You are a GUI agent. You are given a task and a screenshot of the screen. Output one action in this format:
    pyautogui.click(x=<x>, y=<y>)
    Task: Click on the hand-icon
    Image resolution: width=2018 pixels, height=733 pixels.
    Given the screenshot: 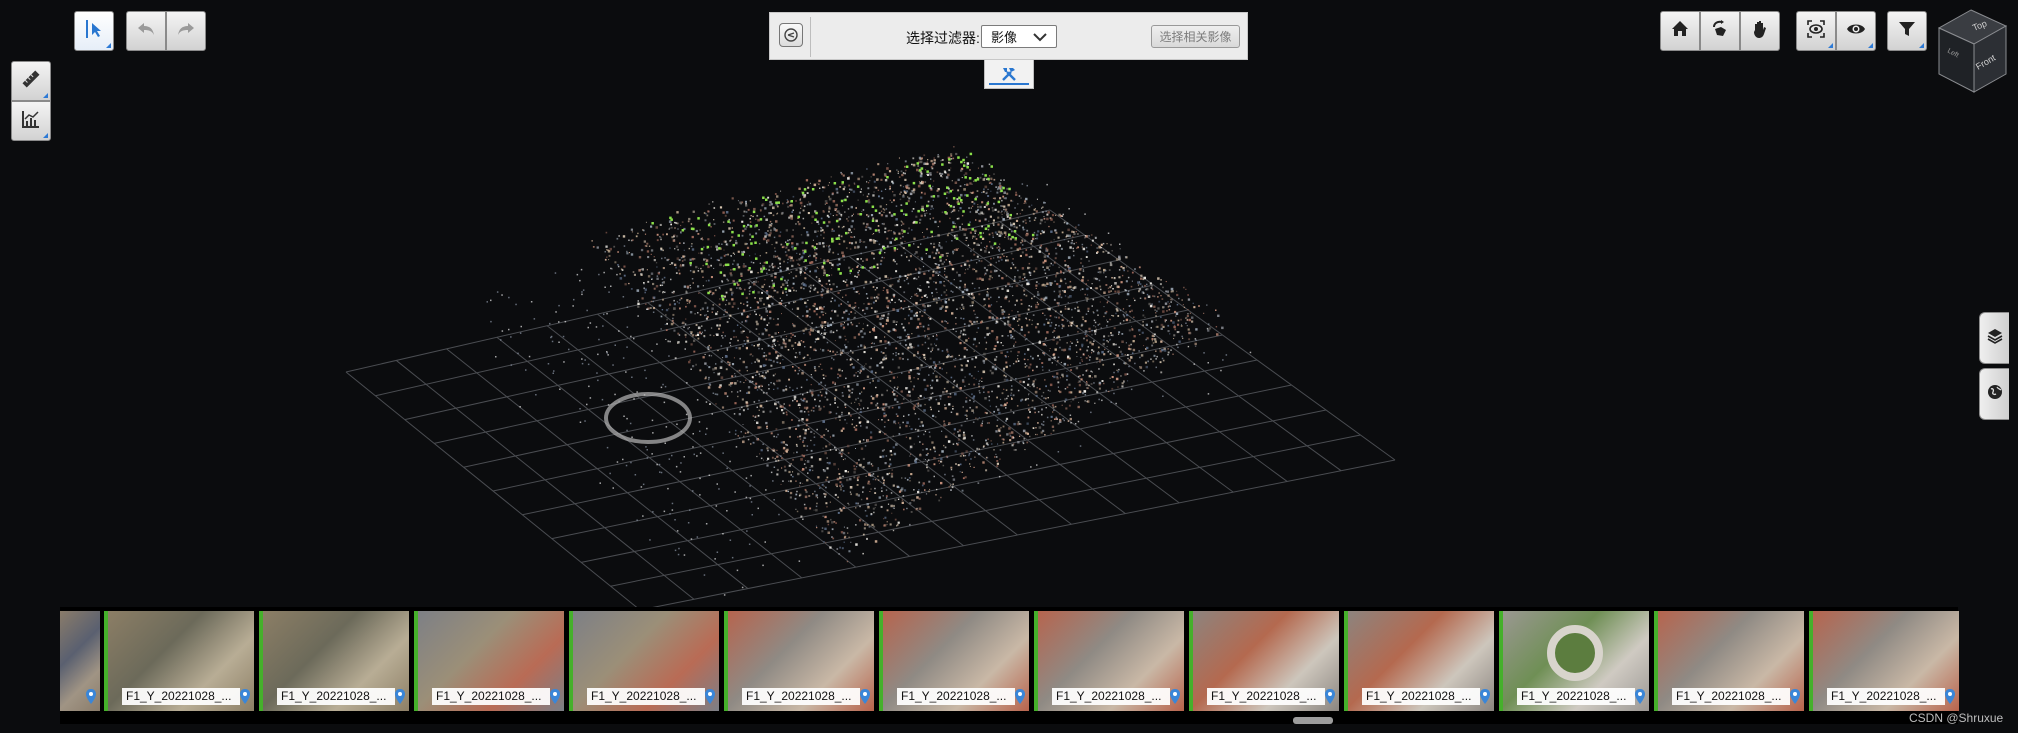 What is the action you would take?
    pyautogui.click(x=1760, y=31)
    